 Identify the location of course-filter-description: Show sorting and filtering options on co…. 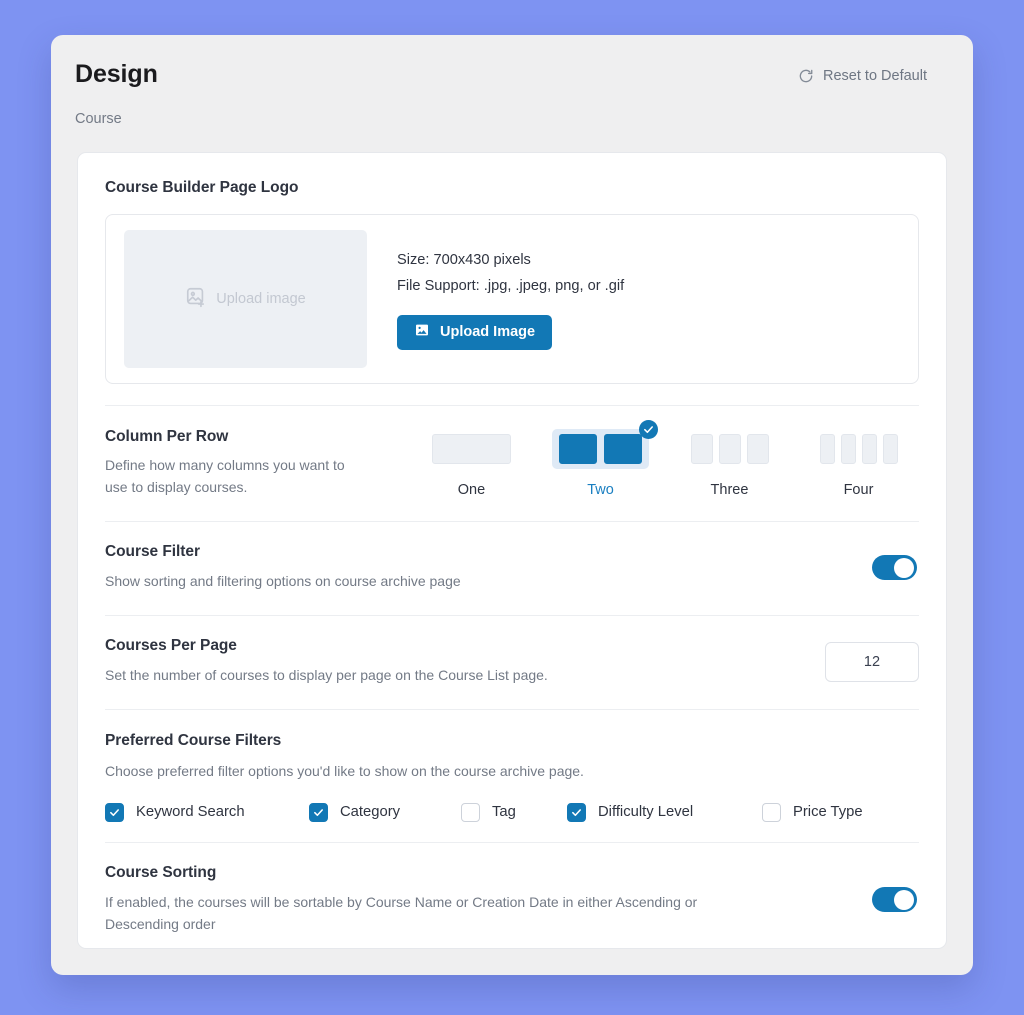
(283, 580).